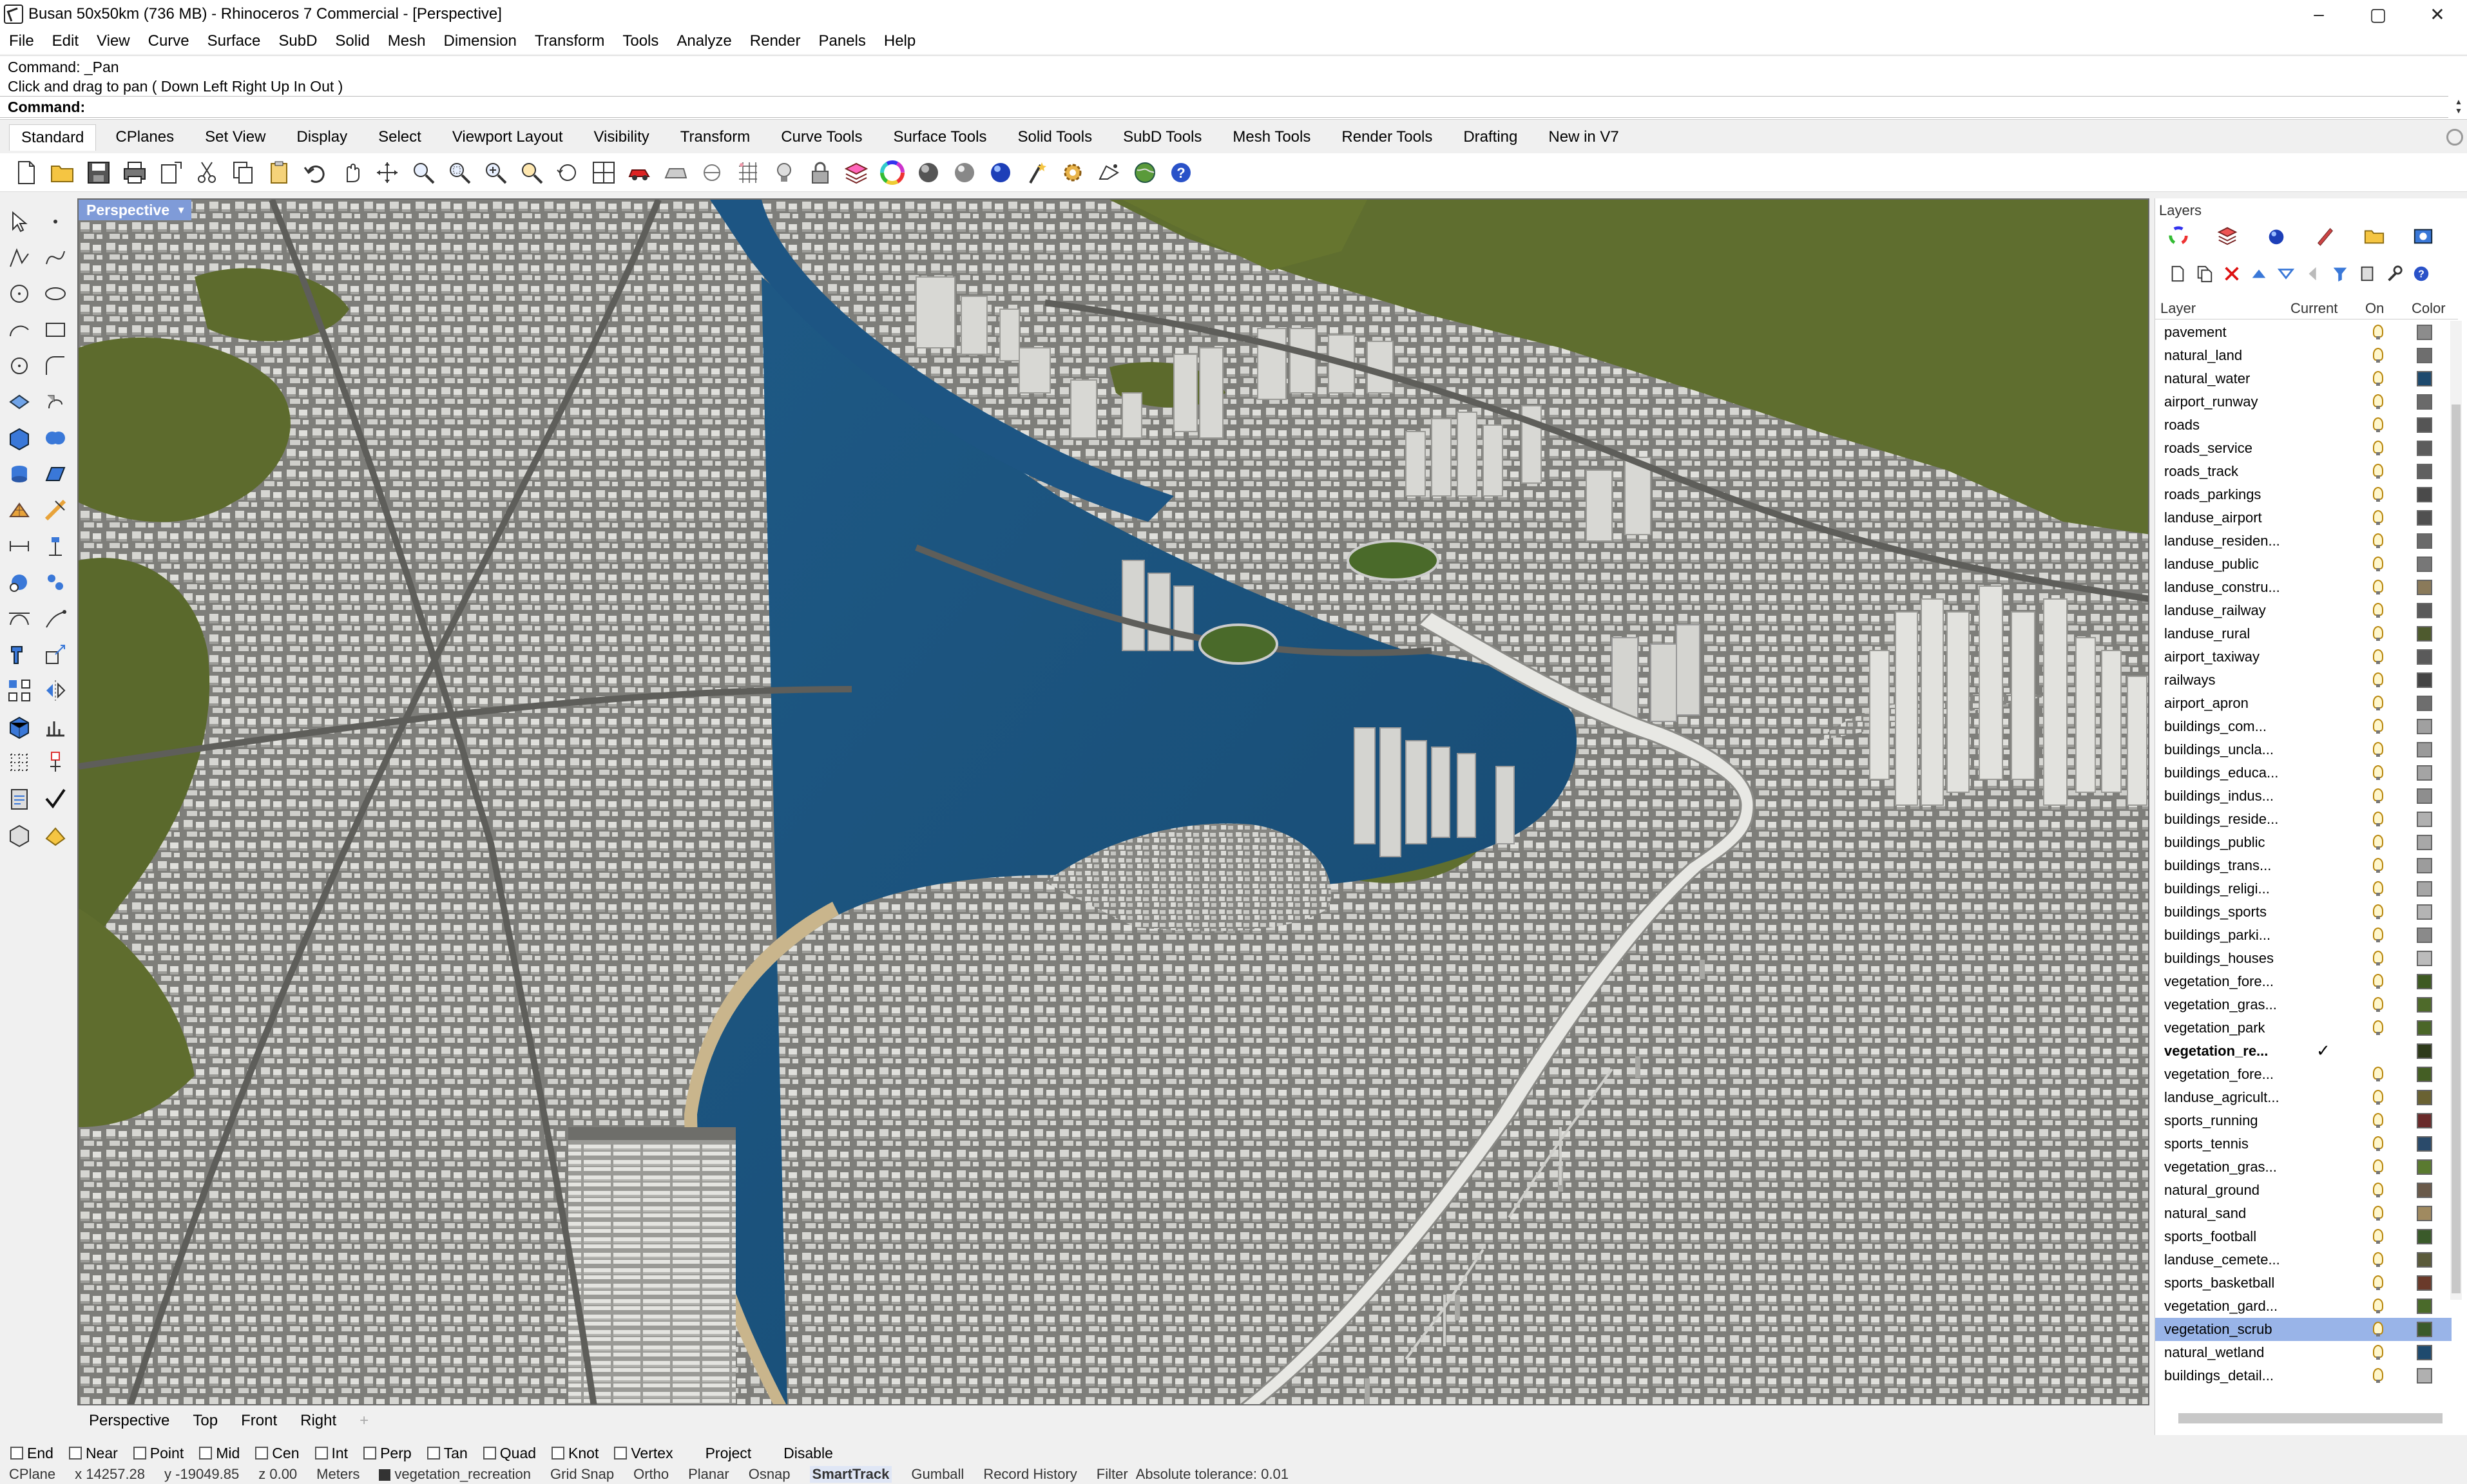  Describe the element at coordinates (21, 41) in the screenshot. I see `menu-file: File` at that location.